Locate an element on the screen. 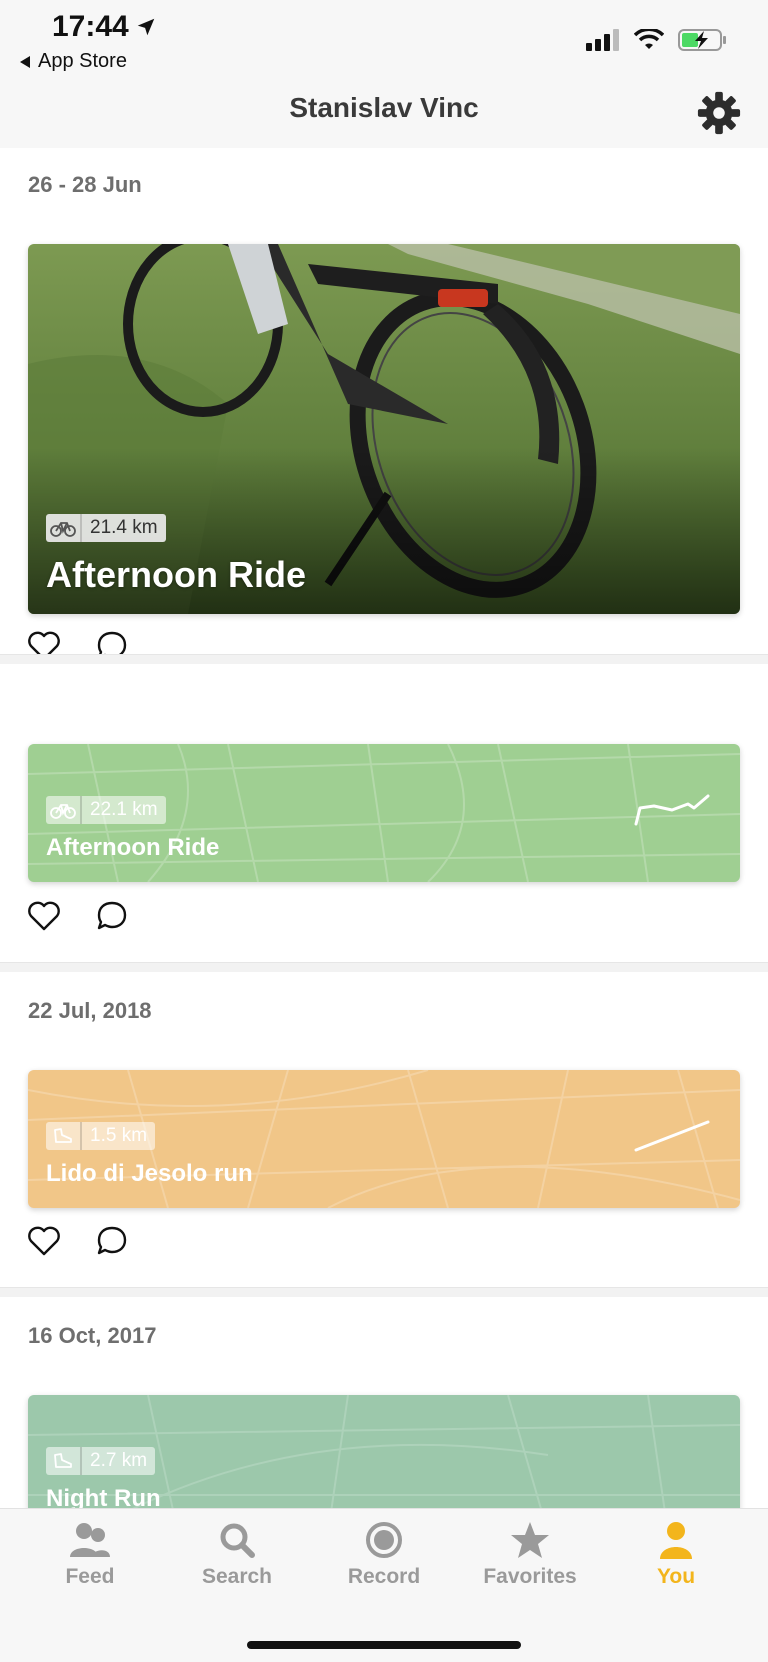 The width and height of the screenshot is (768, 1662). activity-card-map: 2.7 km Night Run is located at coordinates (384, 1451).